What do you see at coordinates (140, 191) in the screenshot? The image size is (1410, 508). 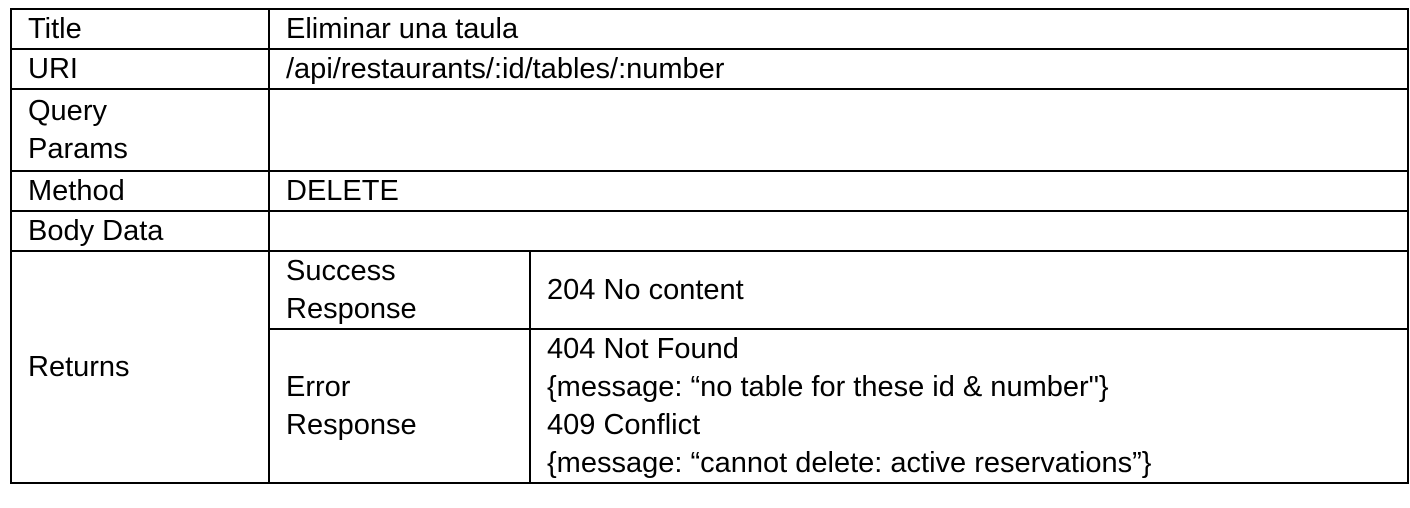 I see `method-label: Method` at bounding box center [140, 191].